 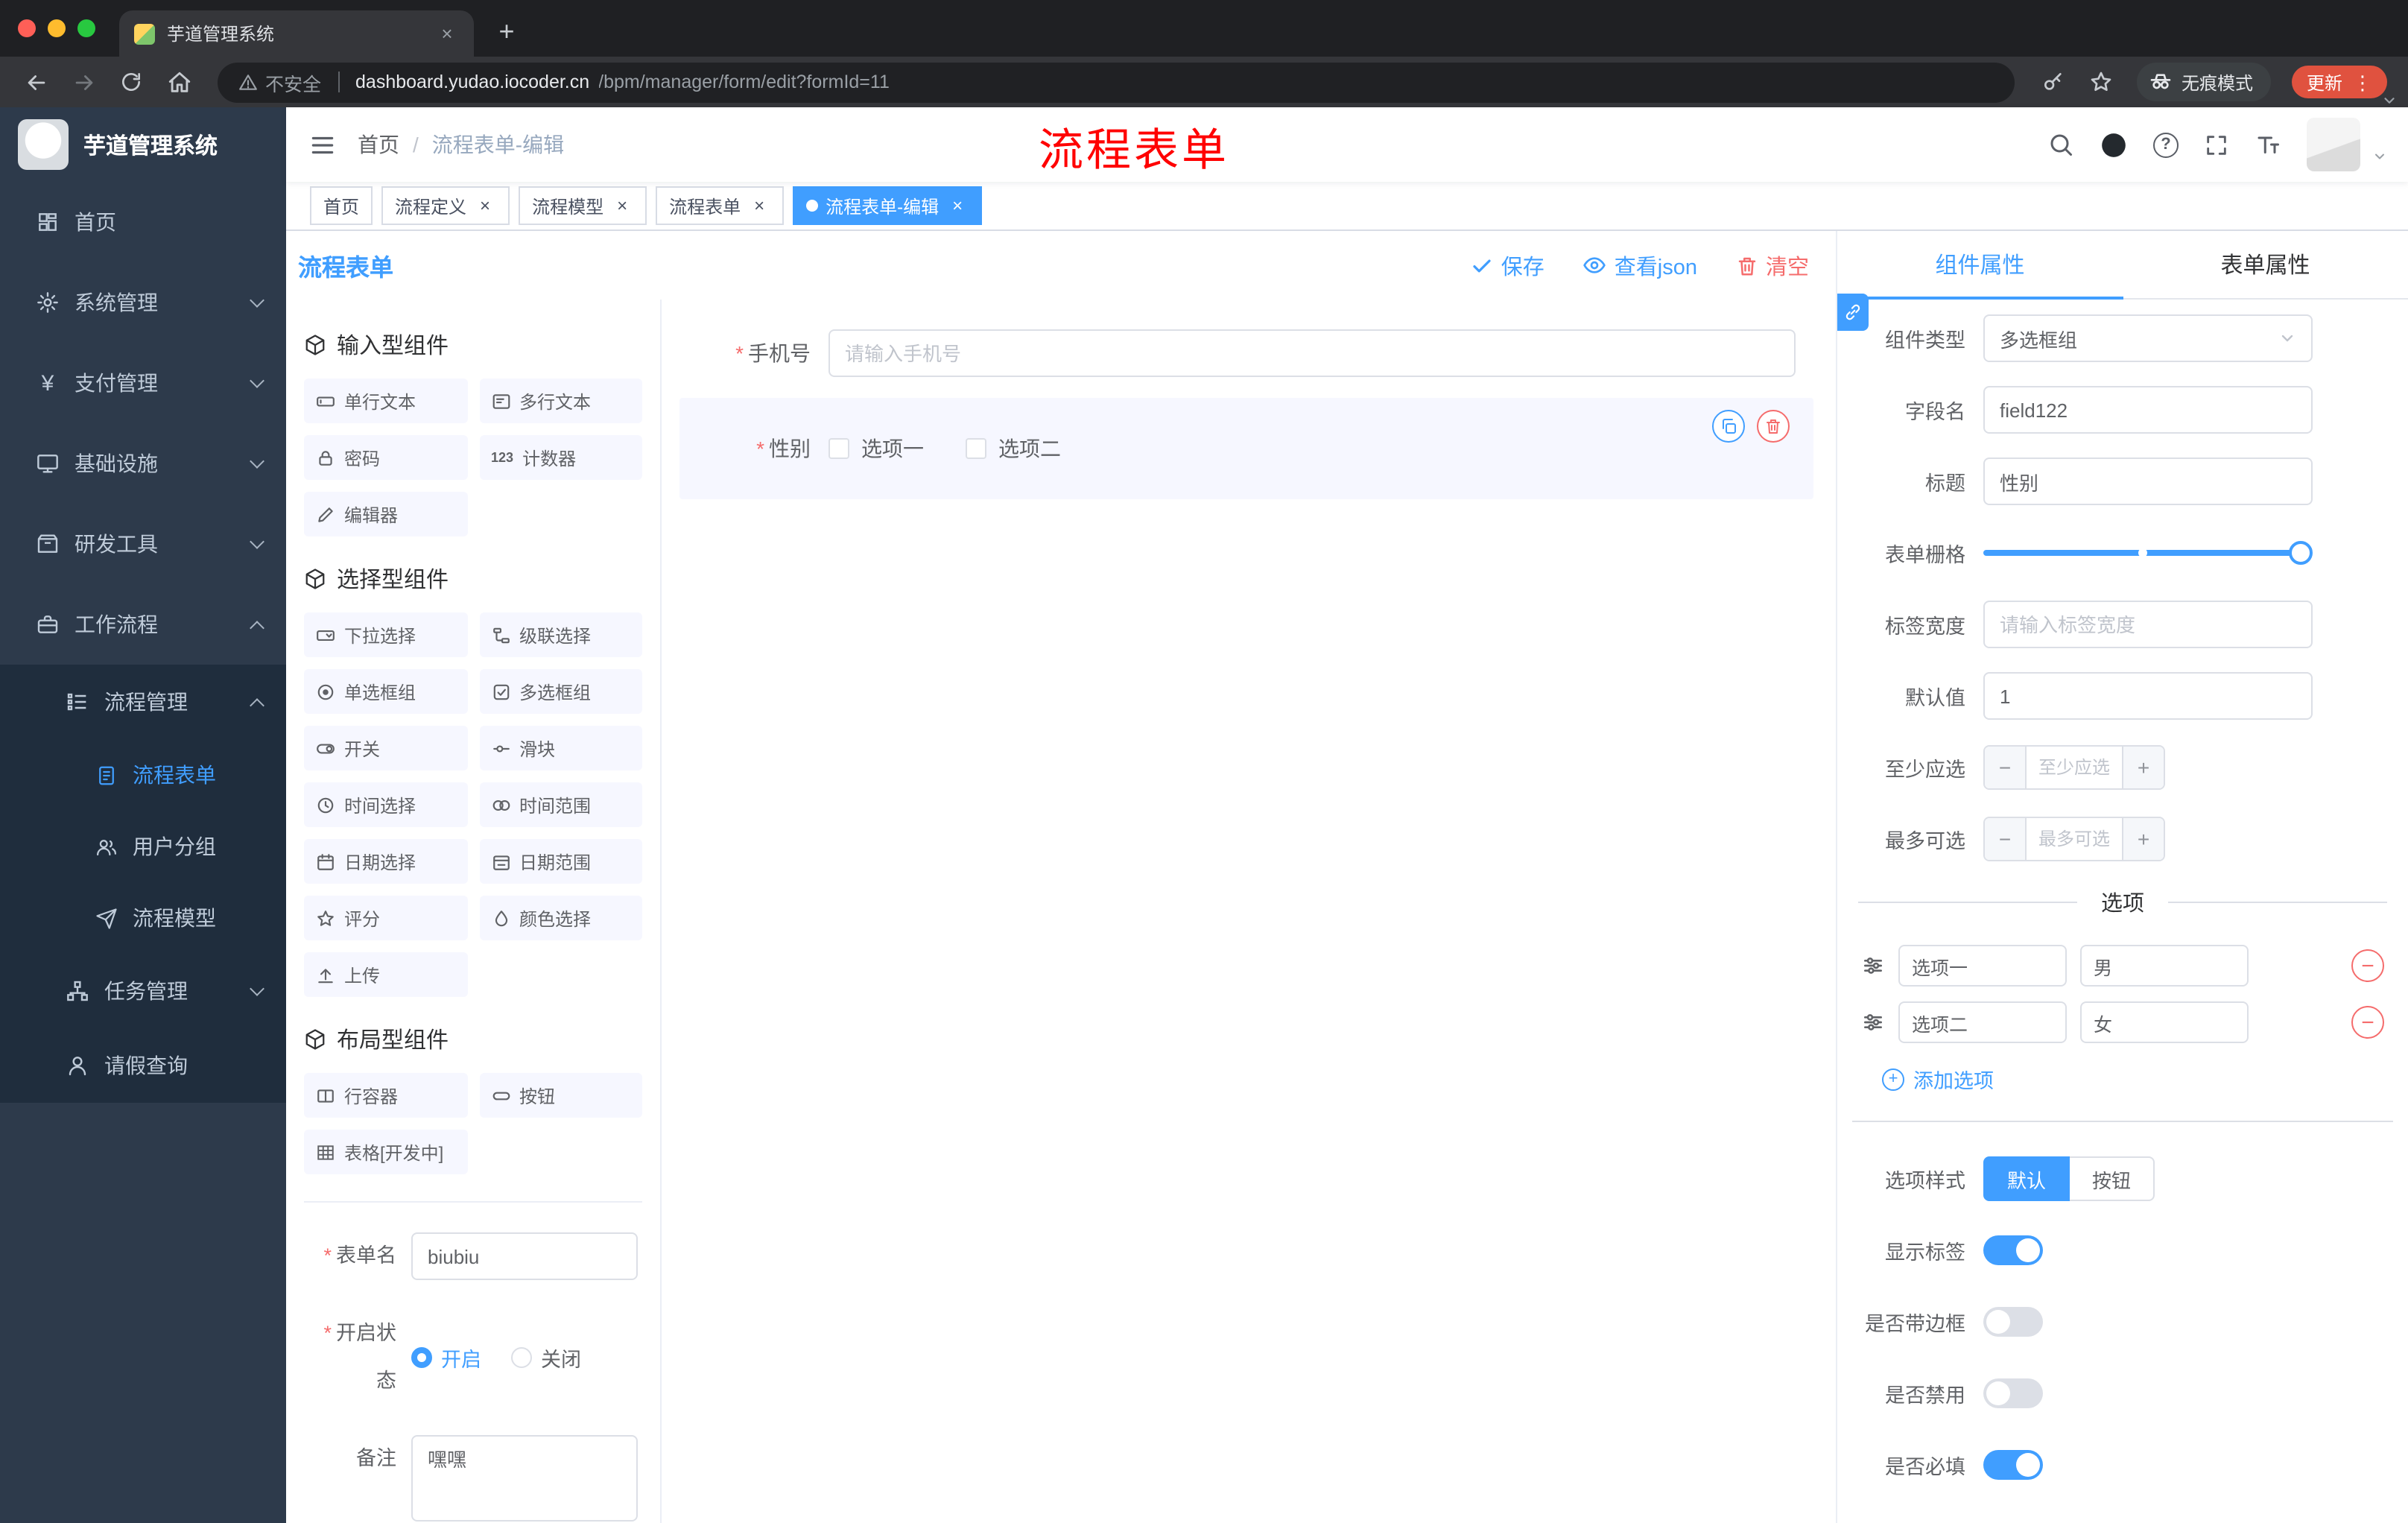 What do you see at coordinates (83, 82) in the screenshot?
I see `forward-button` at bounding box center [83, 82].